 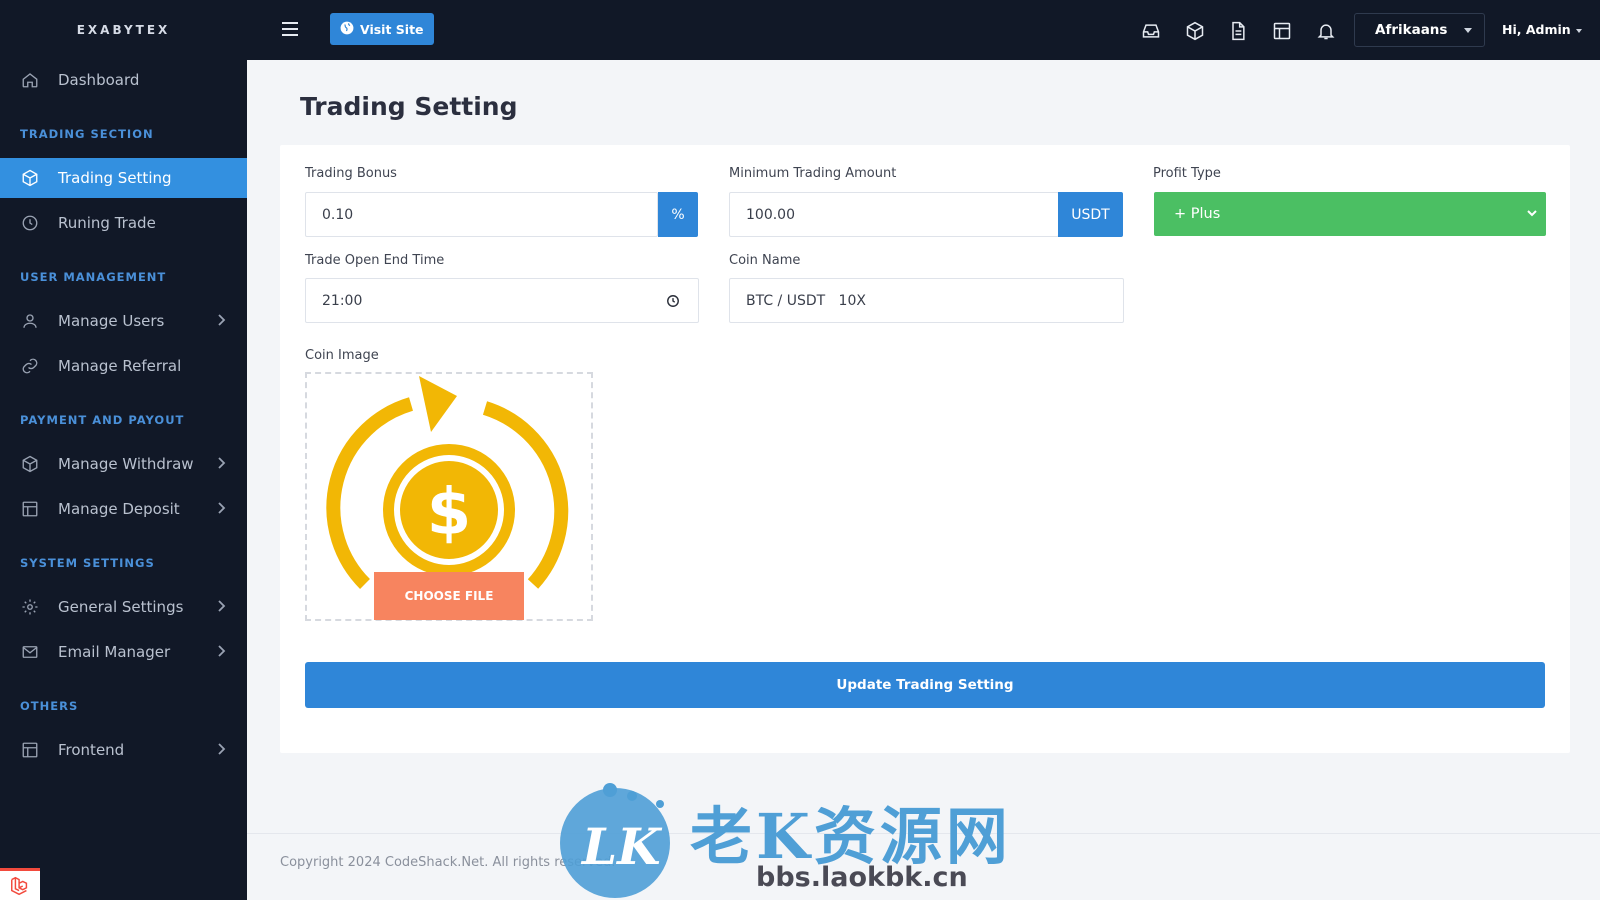 I want to click on trading-bonus-label: Trading Bonus, so click(x=351, y=173).